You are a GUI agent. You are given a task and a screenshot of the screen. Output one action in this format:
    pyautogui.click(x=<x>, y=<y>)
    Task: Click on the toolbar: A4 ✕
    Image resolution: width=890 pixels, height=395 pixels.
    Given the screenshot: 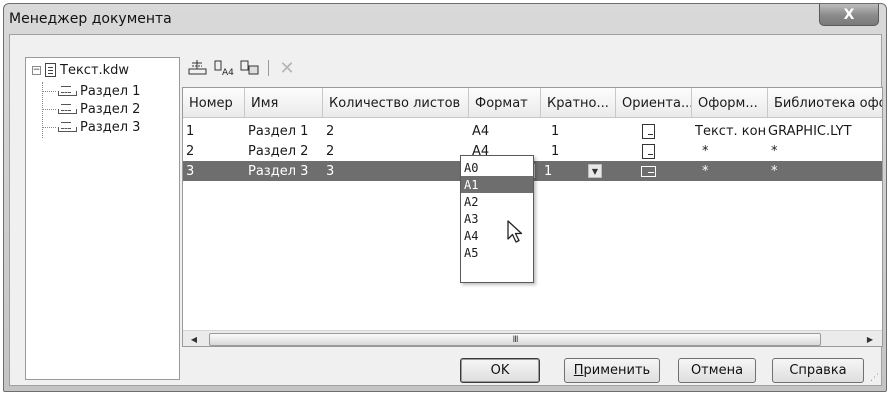 What is the action you would take?
    pyautogui.click(x=242, y=68)
    